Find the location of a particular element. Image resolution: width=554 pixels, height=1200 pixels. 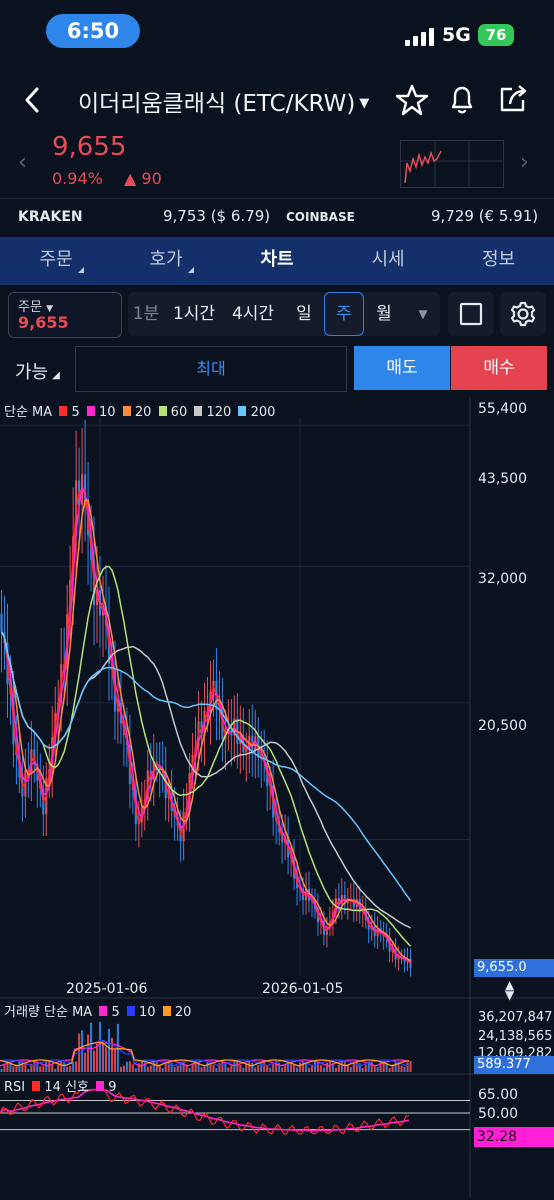

expand-vertical-icon: ▲ ▼ is located at coordinates (509, 990).